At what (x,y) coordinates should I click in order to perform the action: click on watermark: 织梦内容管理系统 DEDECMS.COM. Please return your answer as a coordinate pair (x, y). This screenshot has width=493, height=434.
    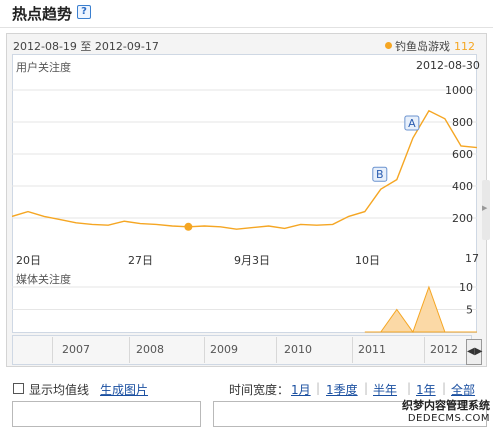
    Looking at the image, I should click on (431, 412).